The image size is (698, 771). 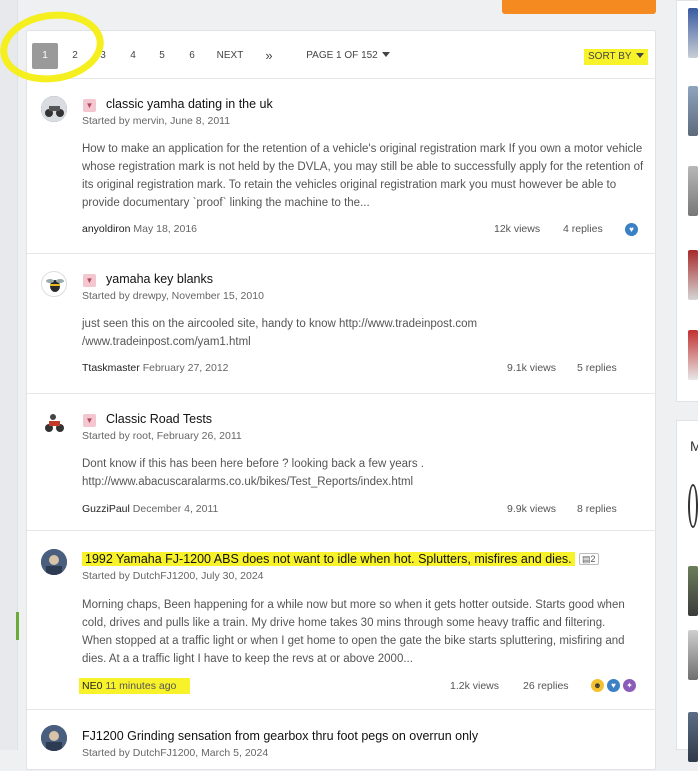 I want to click on motorcycle-avatar-icon, so click(x=54, y=109).